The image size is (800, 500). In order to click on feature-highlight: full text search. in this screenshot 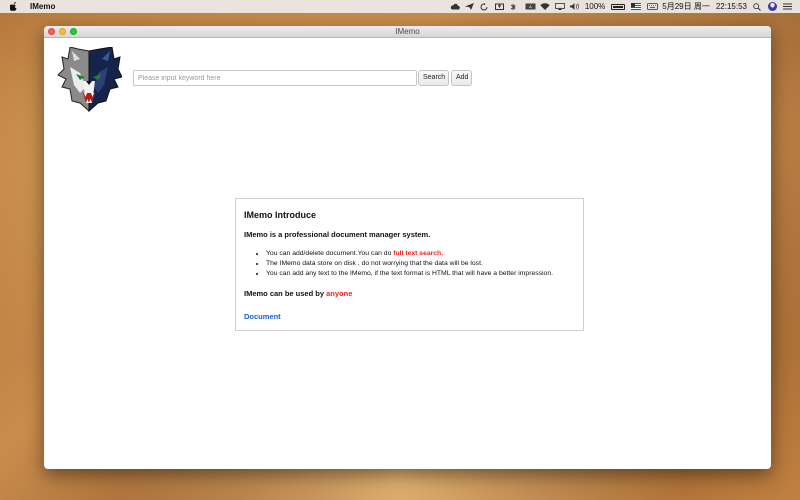, I will do `click(418, 253)`.